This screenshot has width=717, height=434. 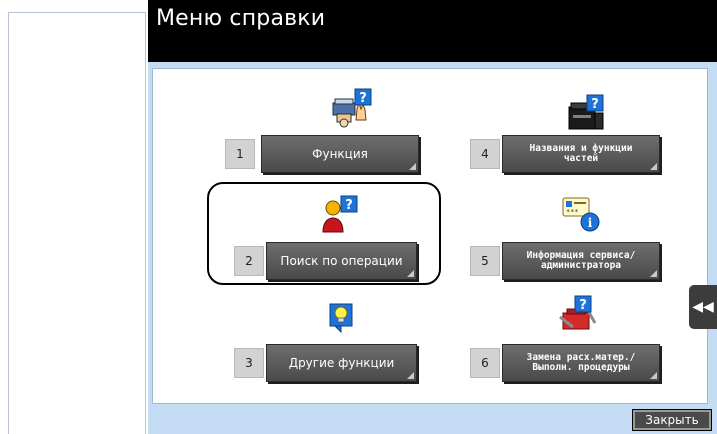 I want to click on double-chevron-left-icon: ◀◀, so click(x=703, y=307).